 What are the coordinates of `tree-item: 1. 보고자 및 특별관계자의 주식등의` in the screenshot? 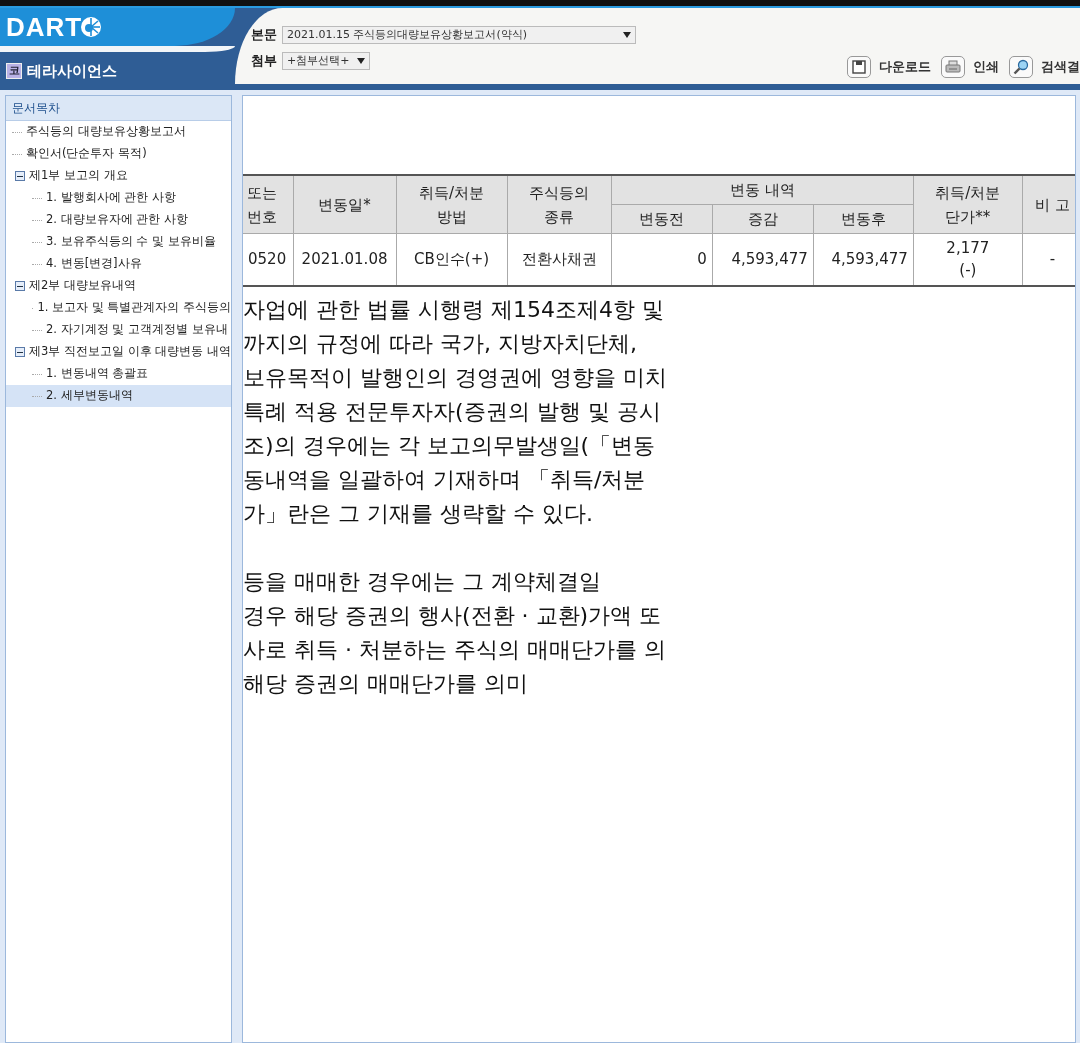 It's located at (134, 308).